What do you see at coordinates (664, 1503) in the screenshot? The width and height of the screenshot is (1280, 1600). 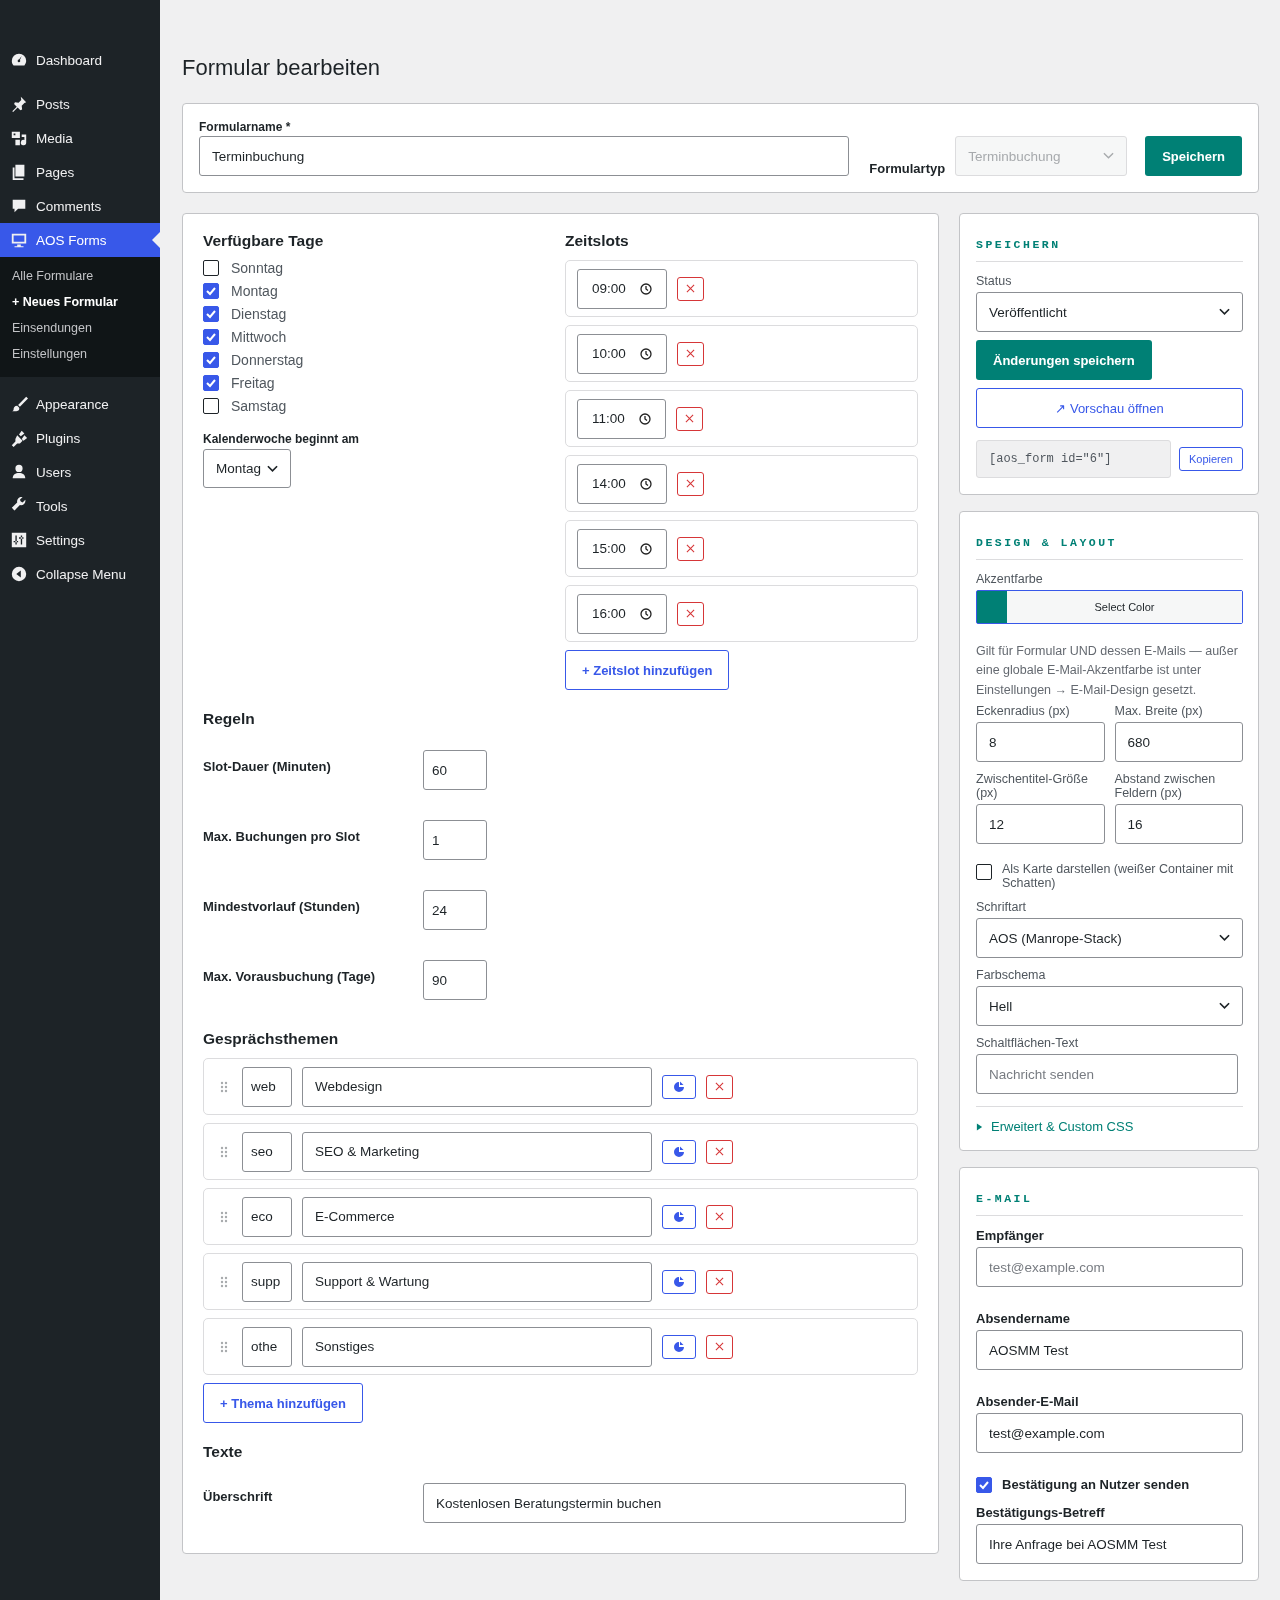 I see `text-field: Kostenlosen Beratungstermin buchen` at bounding box center [664, 1503].